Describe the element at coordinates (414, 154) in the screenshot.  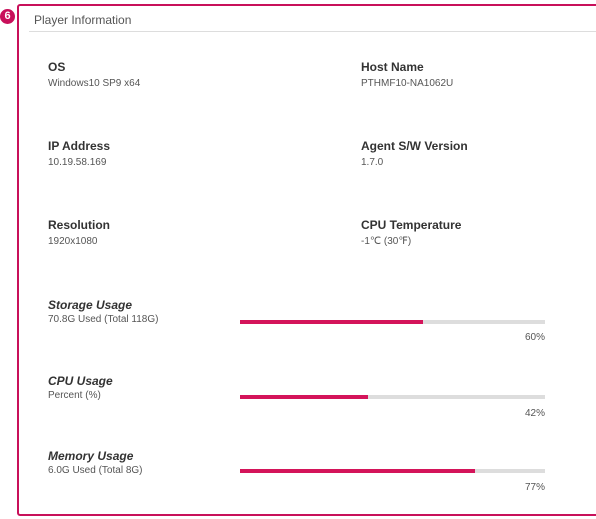
I see `agent-version-field: Agent S/W Version 1.7.0` at that location.